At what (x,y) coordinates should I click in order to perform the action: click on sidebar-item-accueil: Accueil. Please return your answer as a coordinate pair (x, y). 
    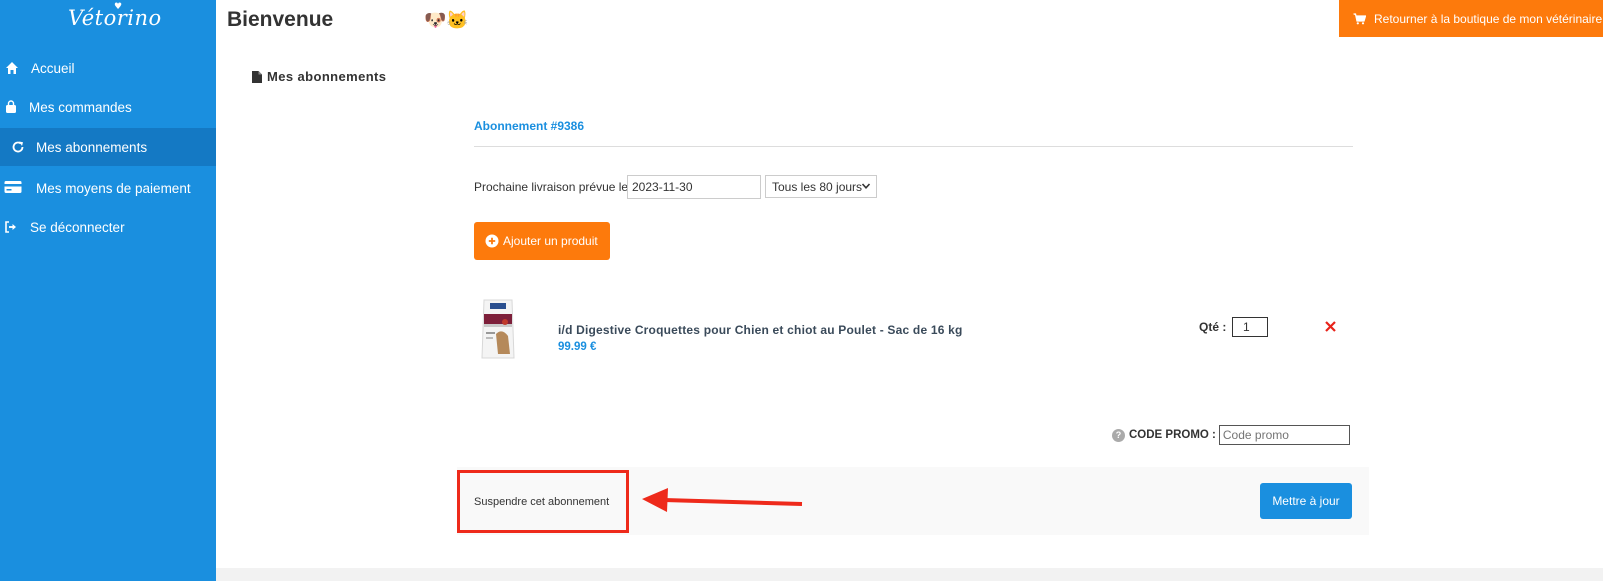
    Looking at the image, I should click on (108, 68).